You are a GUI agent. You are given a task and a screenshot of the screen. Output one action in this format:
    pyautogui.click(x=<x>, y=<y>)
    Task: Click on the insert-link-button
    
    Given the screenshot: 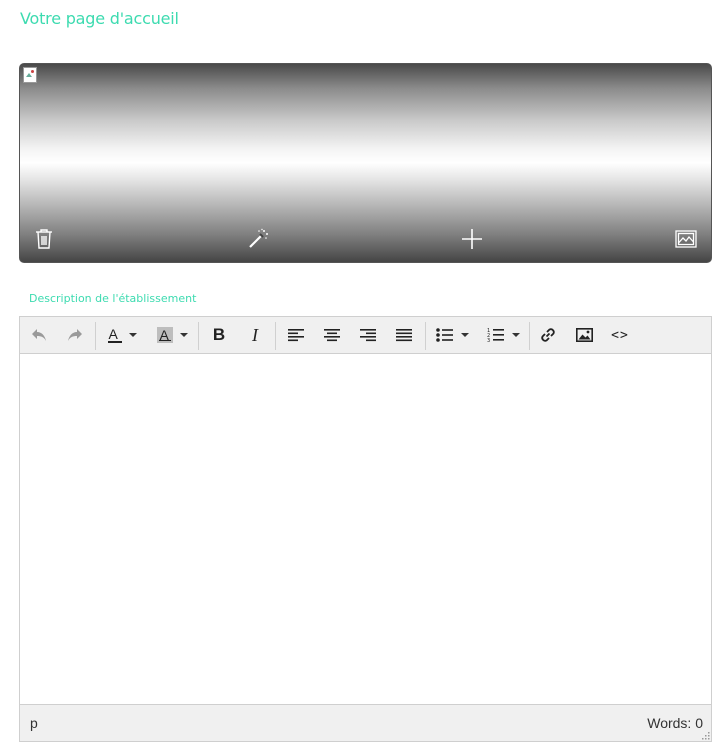 What is the action you would take?
    pyautogui.click(x=548, y=335)
    